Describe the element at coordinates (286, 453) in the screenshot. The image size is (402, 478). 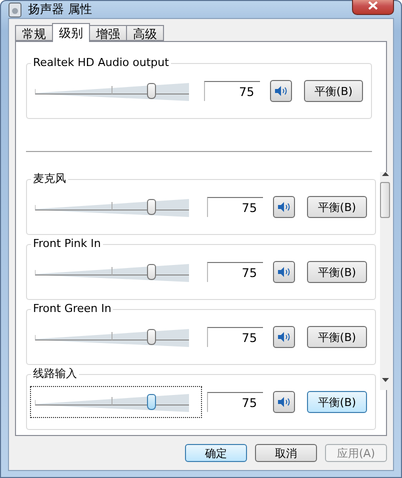
I see `dialog-button: 取消` at that location.